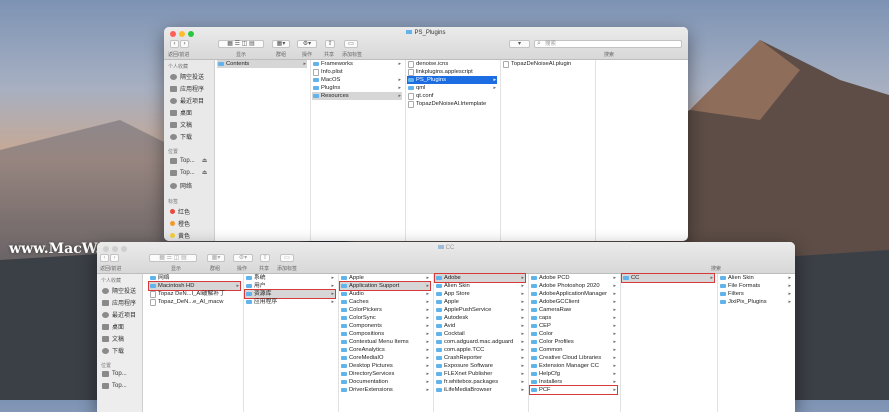 This screenshot has width=889, height=412. What do you see at coordinates (385, 302) in the screenshot?
I see `list-item: Caches` at bounding box center [385, 302].